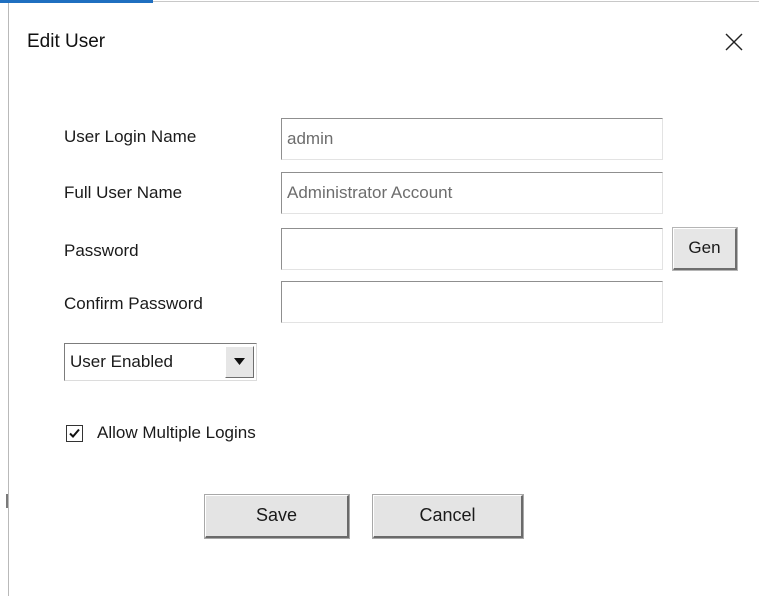  I want to click on full-name-input, so click(471, 193).